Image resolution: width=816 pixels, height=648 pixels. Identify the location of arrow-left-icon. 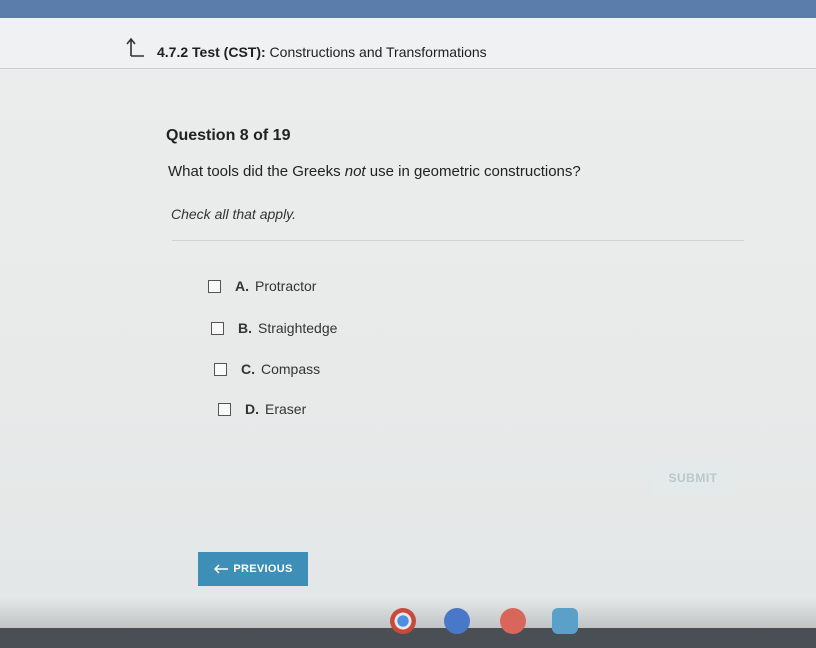
(221, 569).